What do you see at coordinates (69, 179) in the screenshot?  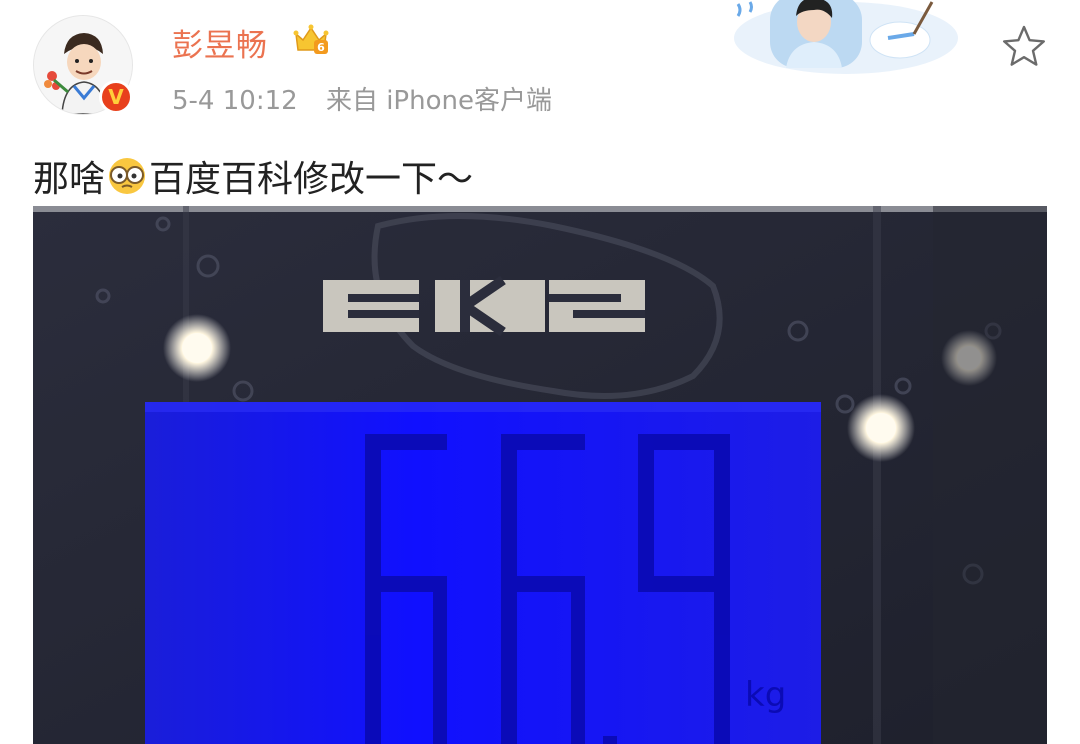 I see `post-text-part1: 那啥` at bounding box center [69, 179].